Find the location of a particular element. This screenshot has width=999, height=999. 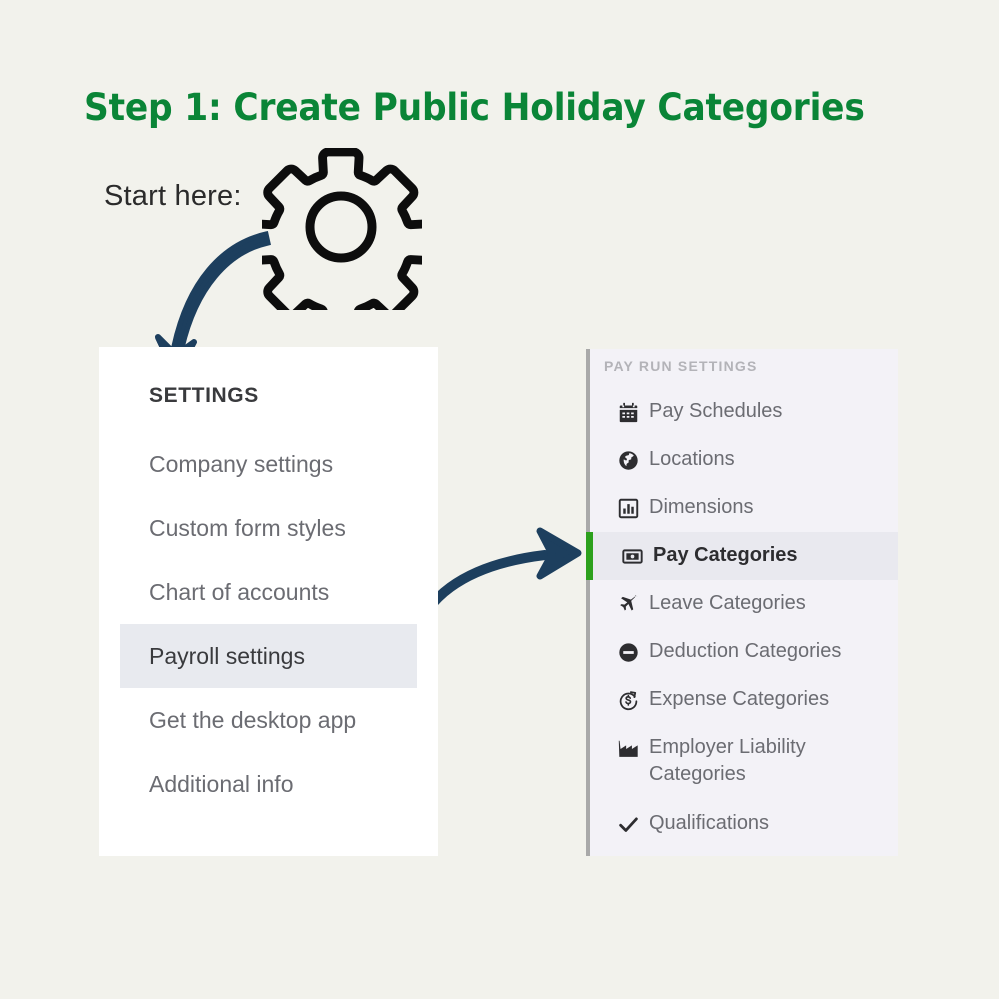

payrun-item-qualifications: Qualifications is located at coordinates (744, 824).